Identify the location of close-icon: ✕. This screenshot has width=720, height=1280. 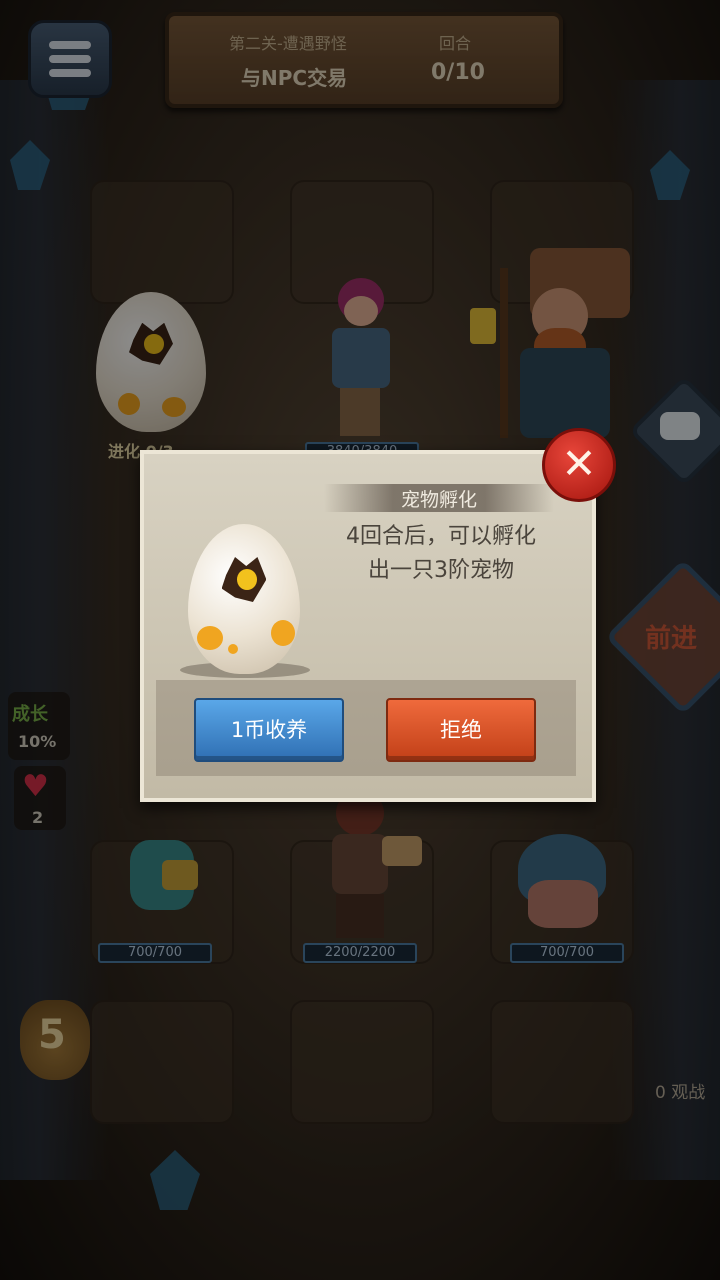
(579, 463).